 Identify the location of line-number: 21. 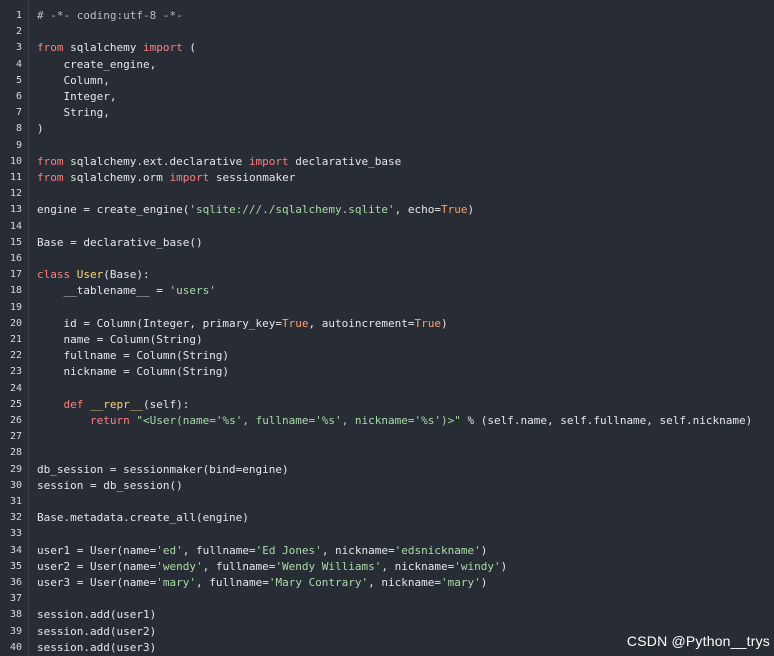
(15, 339).